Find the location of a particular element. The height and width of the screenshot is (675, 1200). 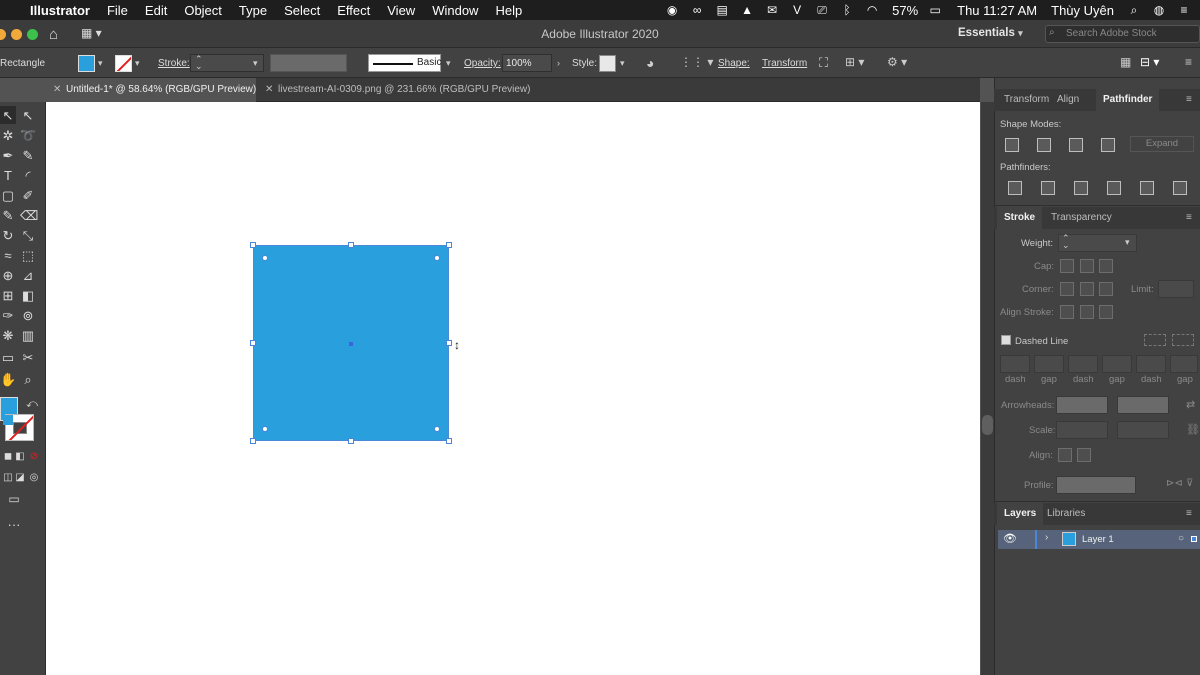

screen-mode-icon: ▭ is located at coordinates (14, 499).